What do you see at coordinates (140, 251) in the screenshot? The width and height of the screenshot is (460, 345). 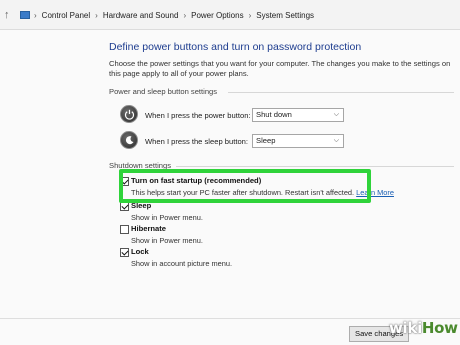 I see `lock-option-title: Lock` at bounding box center [140, 251].